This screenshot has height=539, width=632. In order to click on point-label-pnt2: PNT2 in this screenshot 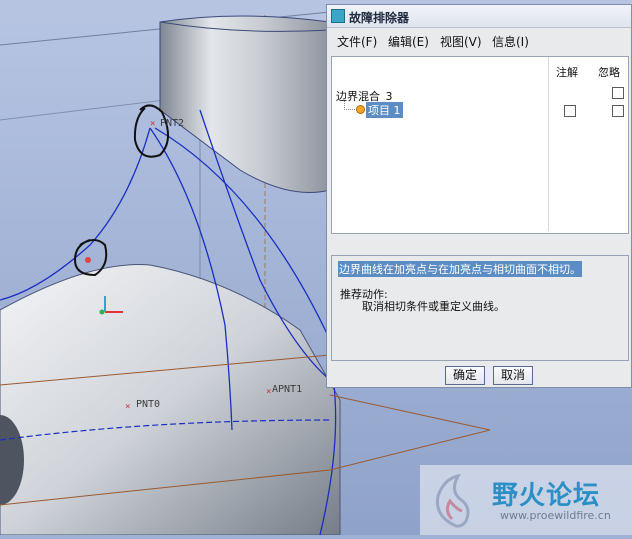, I will do `click(172, 123)`.